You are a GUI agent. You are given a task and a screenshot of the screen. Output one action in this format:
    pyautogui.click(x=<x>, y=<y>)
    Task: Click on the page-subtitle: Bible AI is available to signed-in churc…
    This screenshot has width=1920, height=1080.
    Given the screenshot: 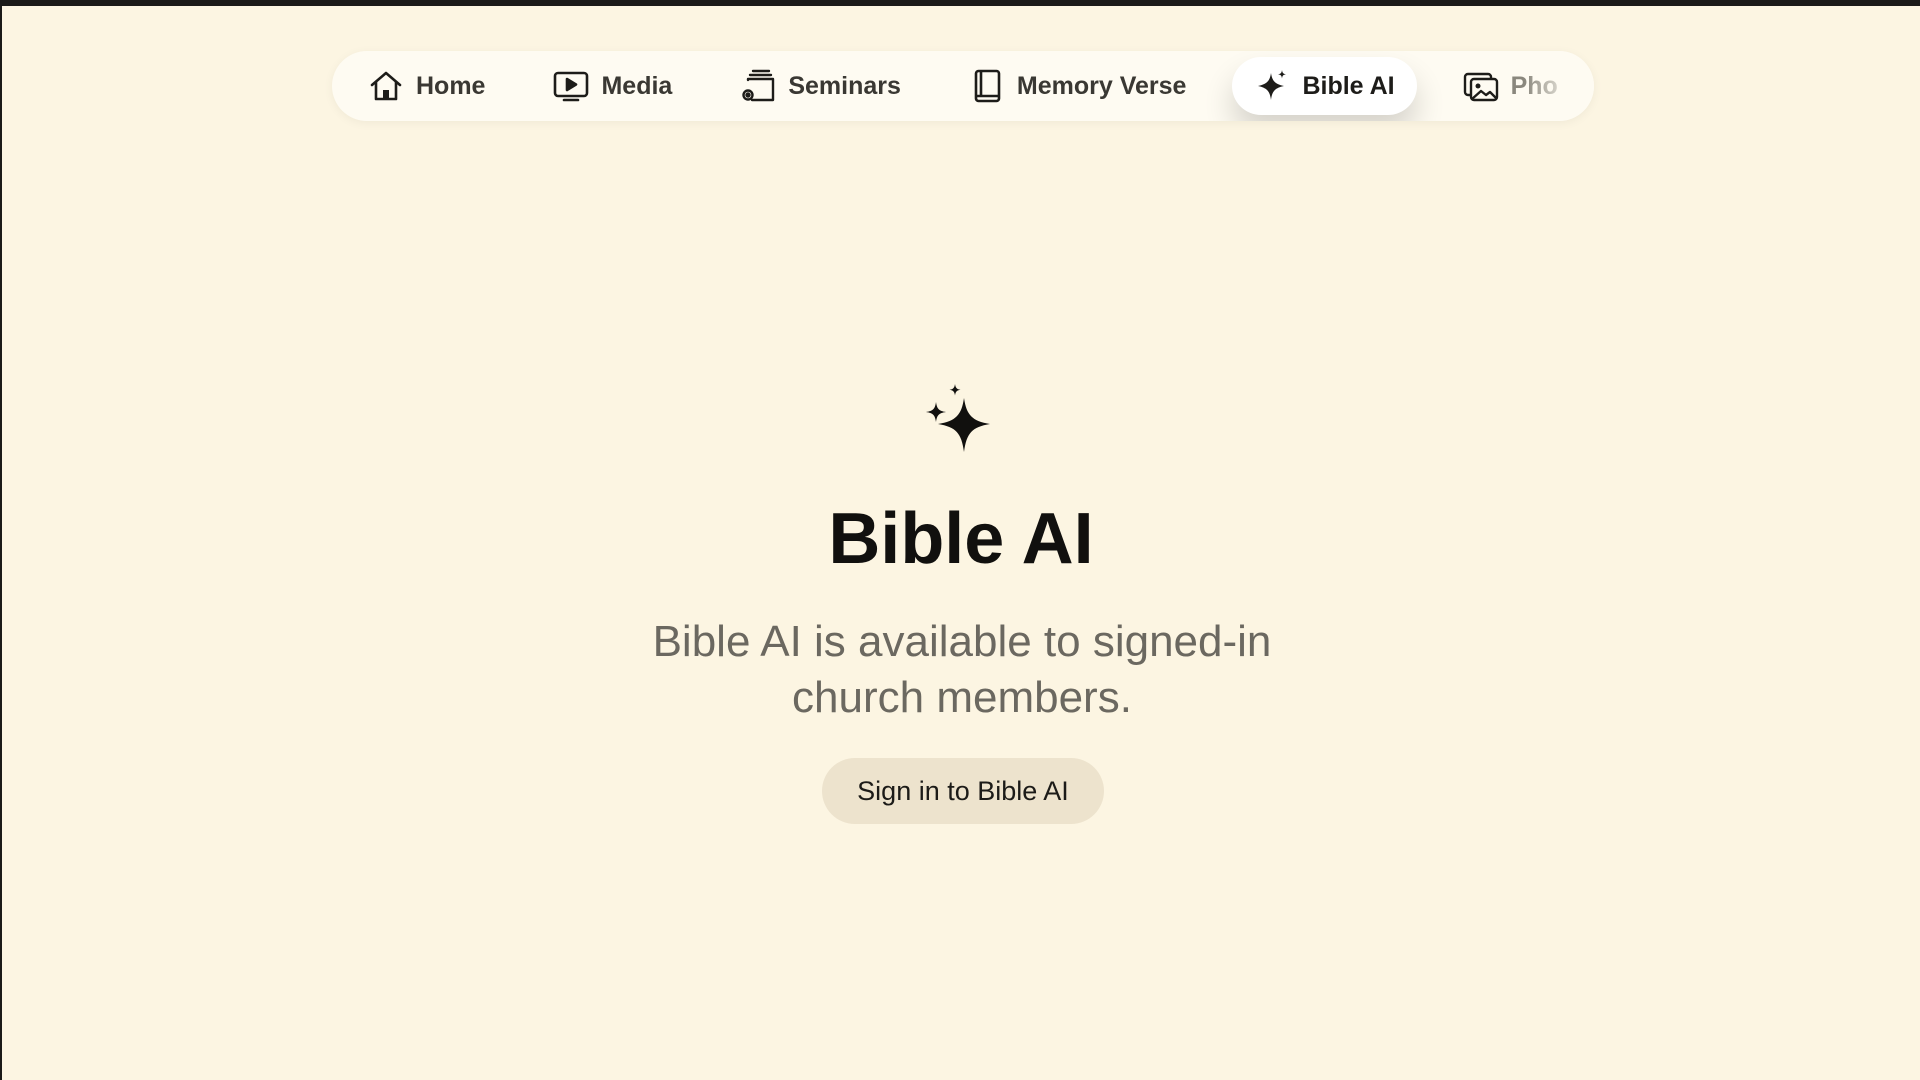 What is the action you would take?
    pyautogui.click(x=962, y=669)
    